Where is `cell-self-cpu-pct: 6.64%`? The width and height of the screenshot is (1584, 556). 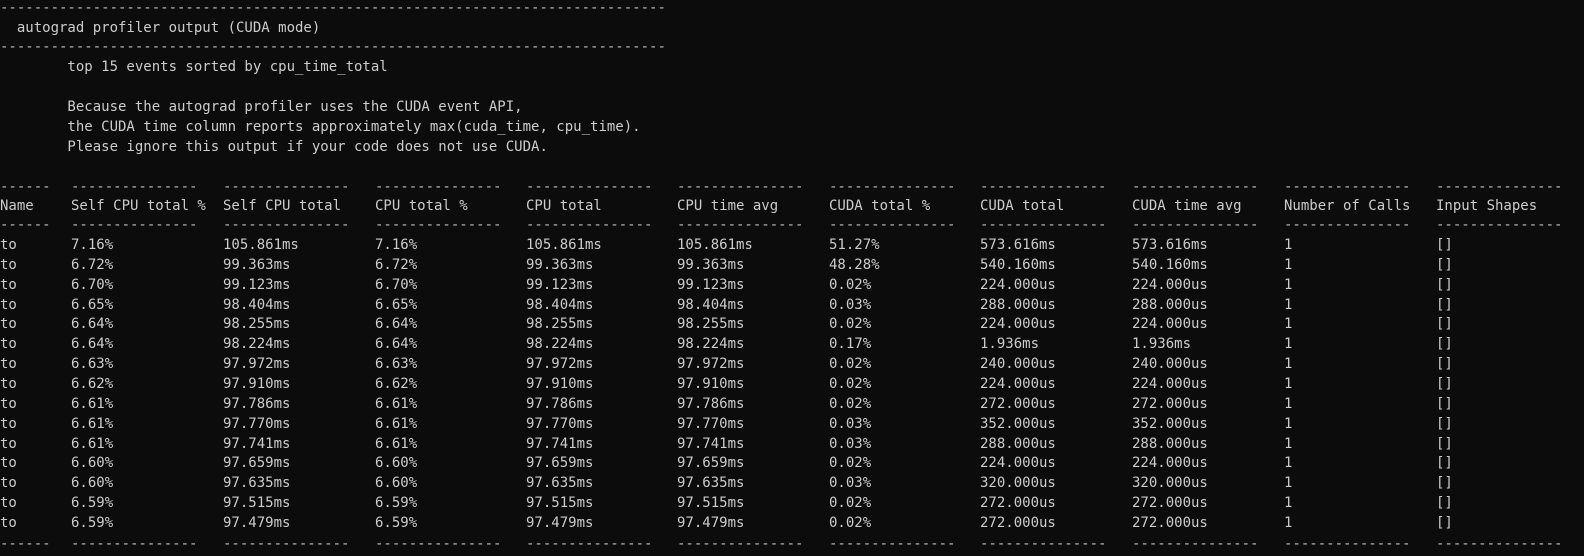
cell-self-cpu-pct: 6.64% is located at coordinates (92, 344).